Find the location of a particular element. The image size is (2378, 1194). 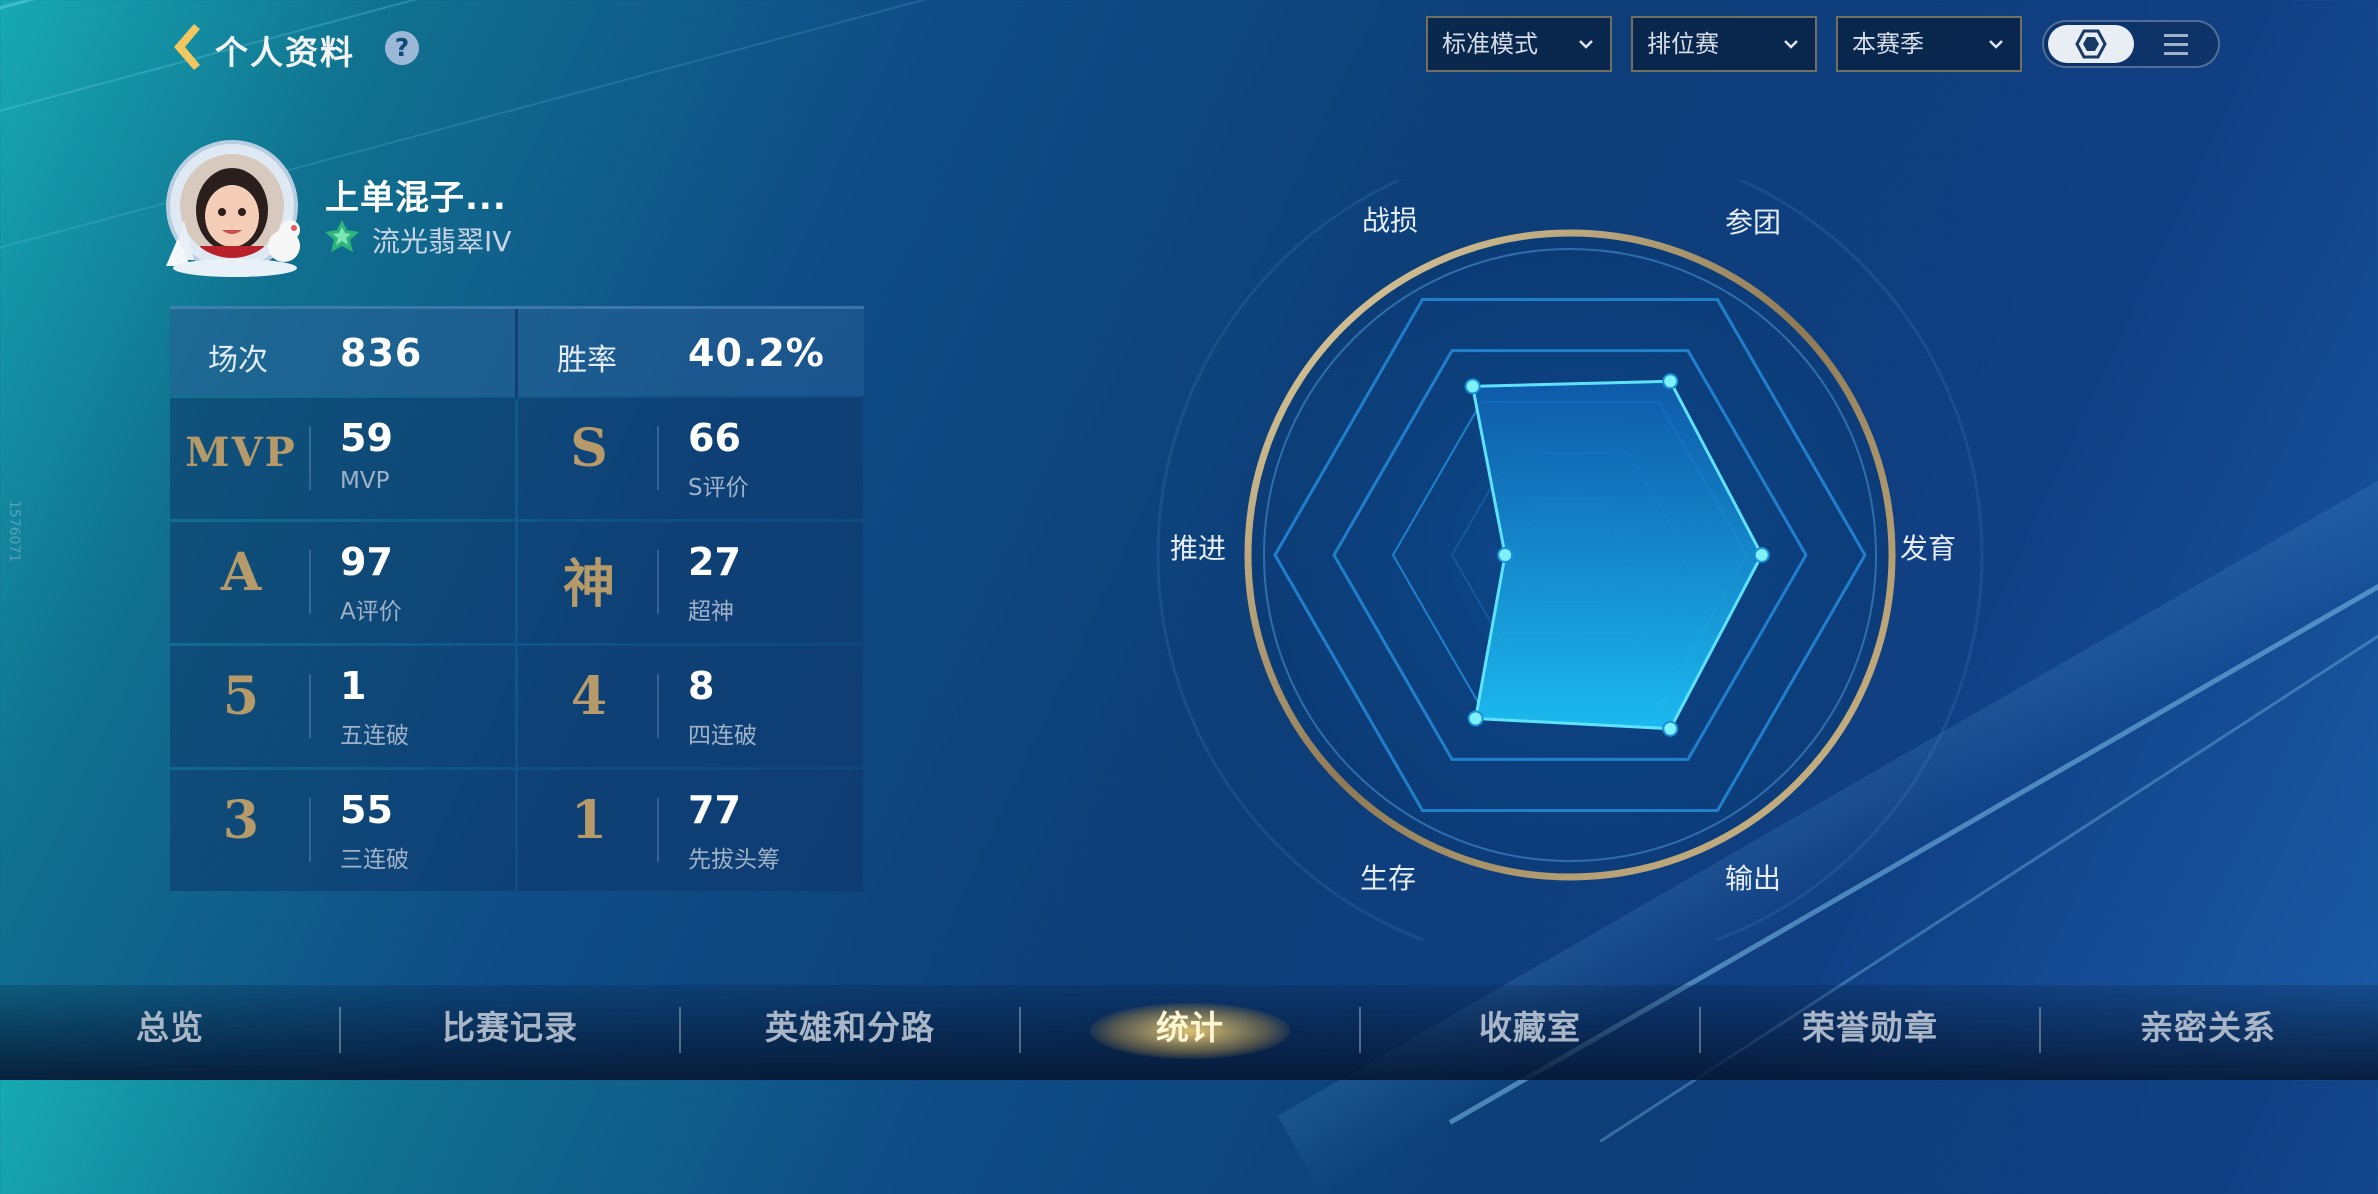

stat-cell-first-blood: 1 77 先拔头筹 is located at coordinates (690, 830).